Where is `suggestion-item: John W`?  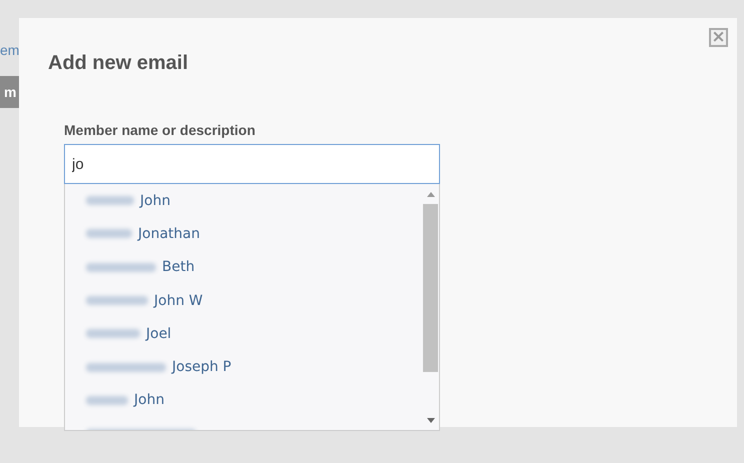
suggestion-item: John W is located at coordinates (254, 301).